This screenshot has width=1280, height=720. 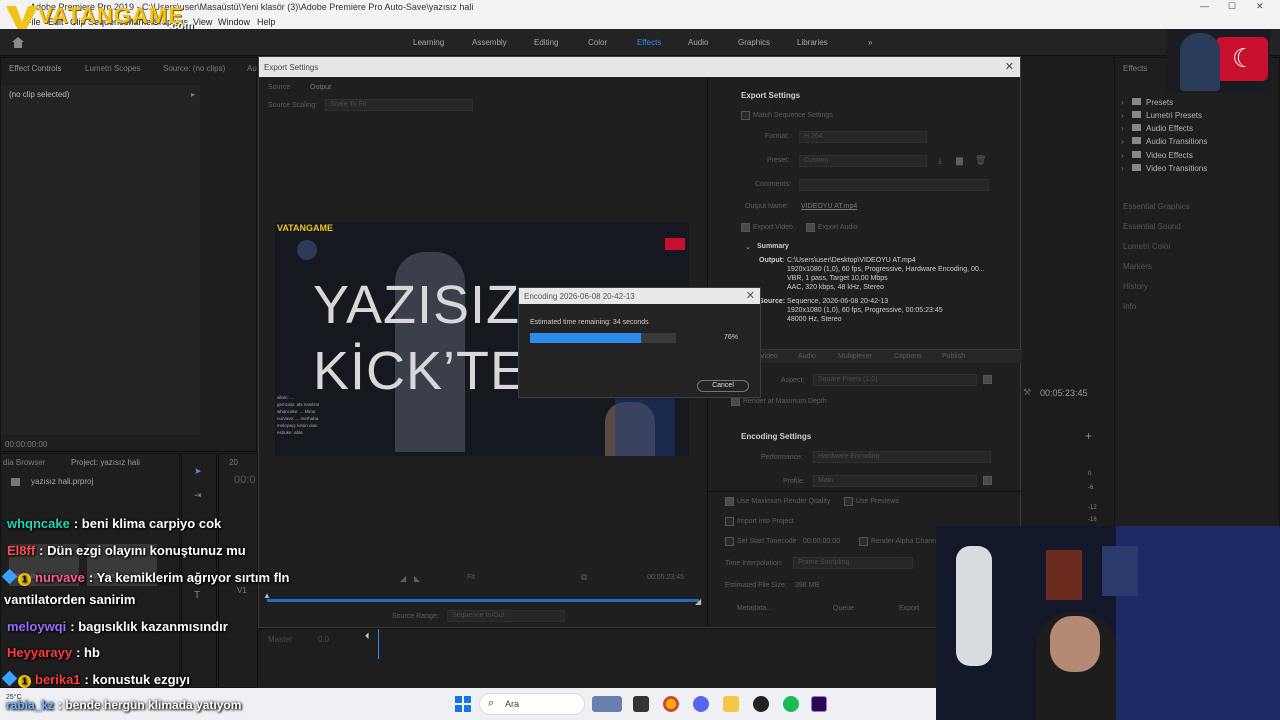 What do you see at coordinates (863, 161) in the screenshot?
I see `preset-select: Custom` at bounding box center [863, 161].